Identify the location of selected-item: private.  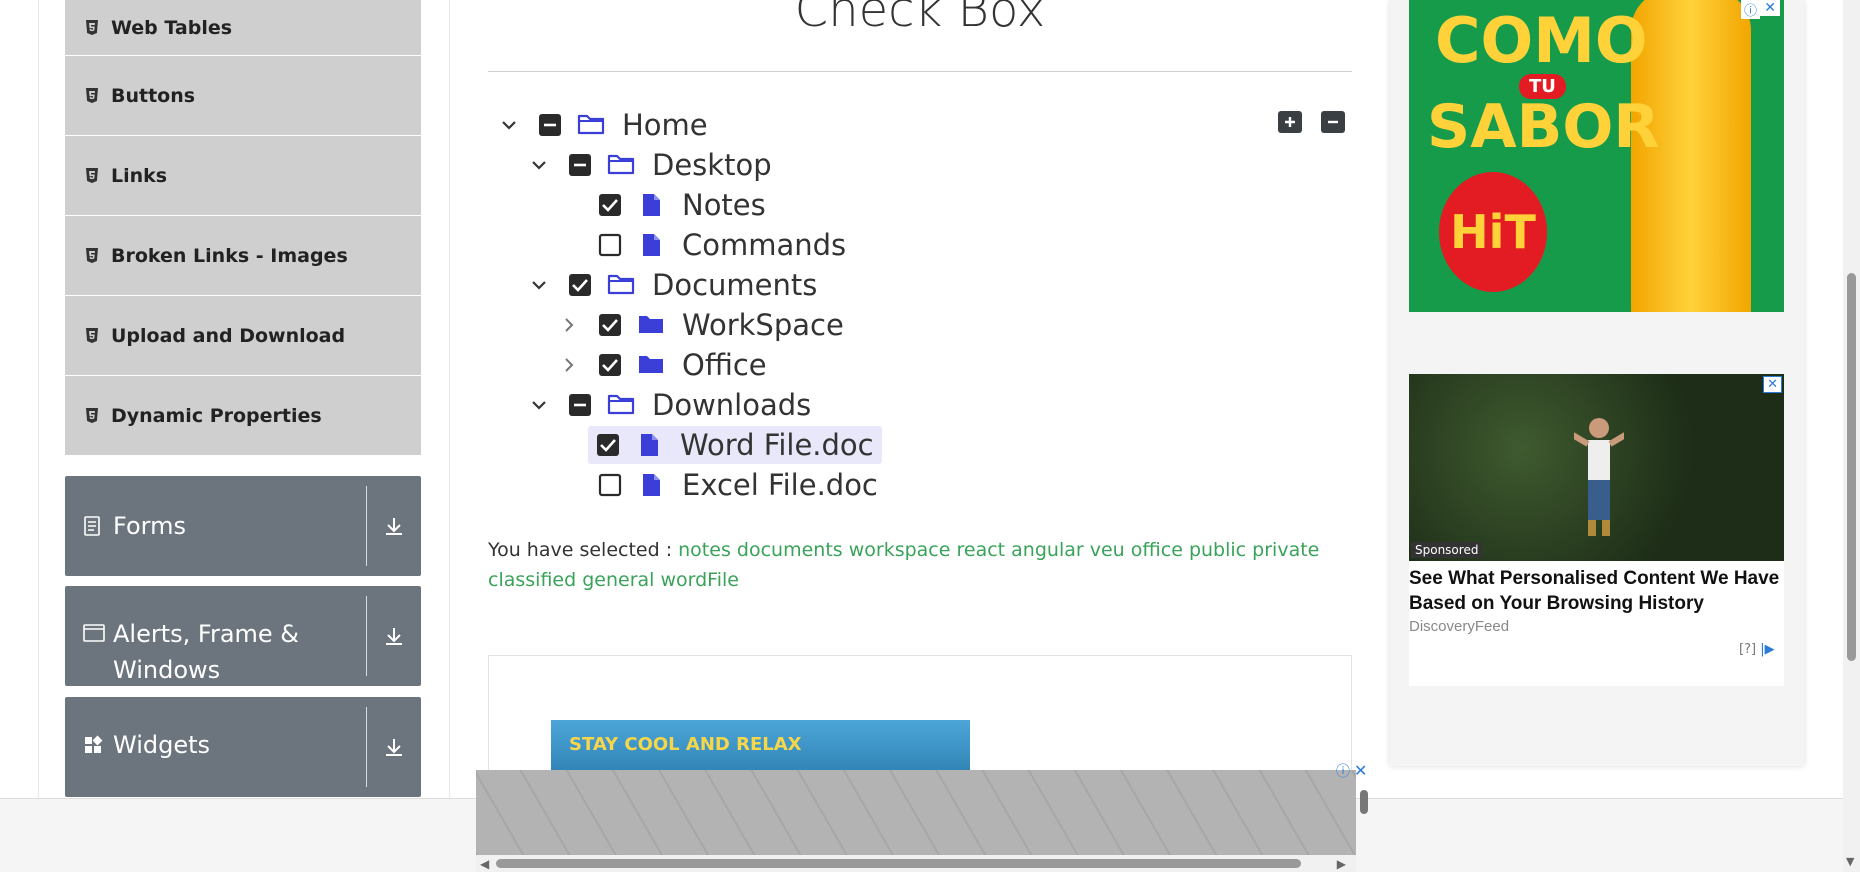
(1286, 550).